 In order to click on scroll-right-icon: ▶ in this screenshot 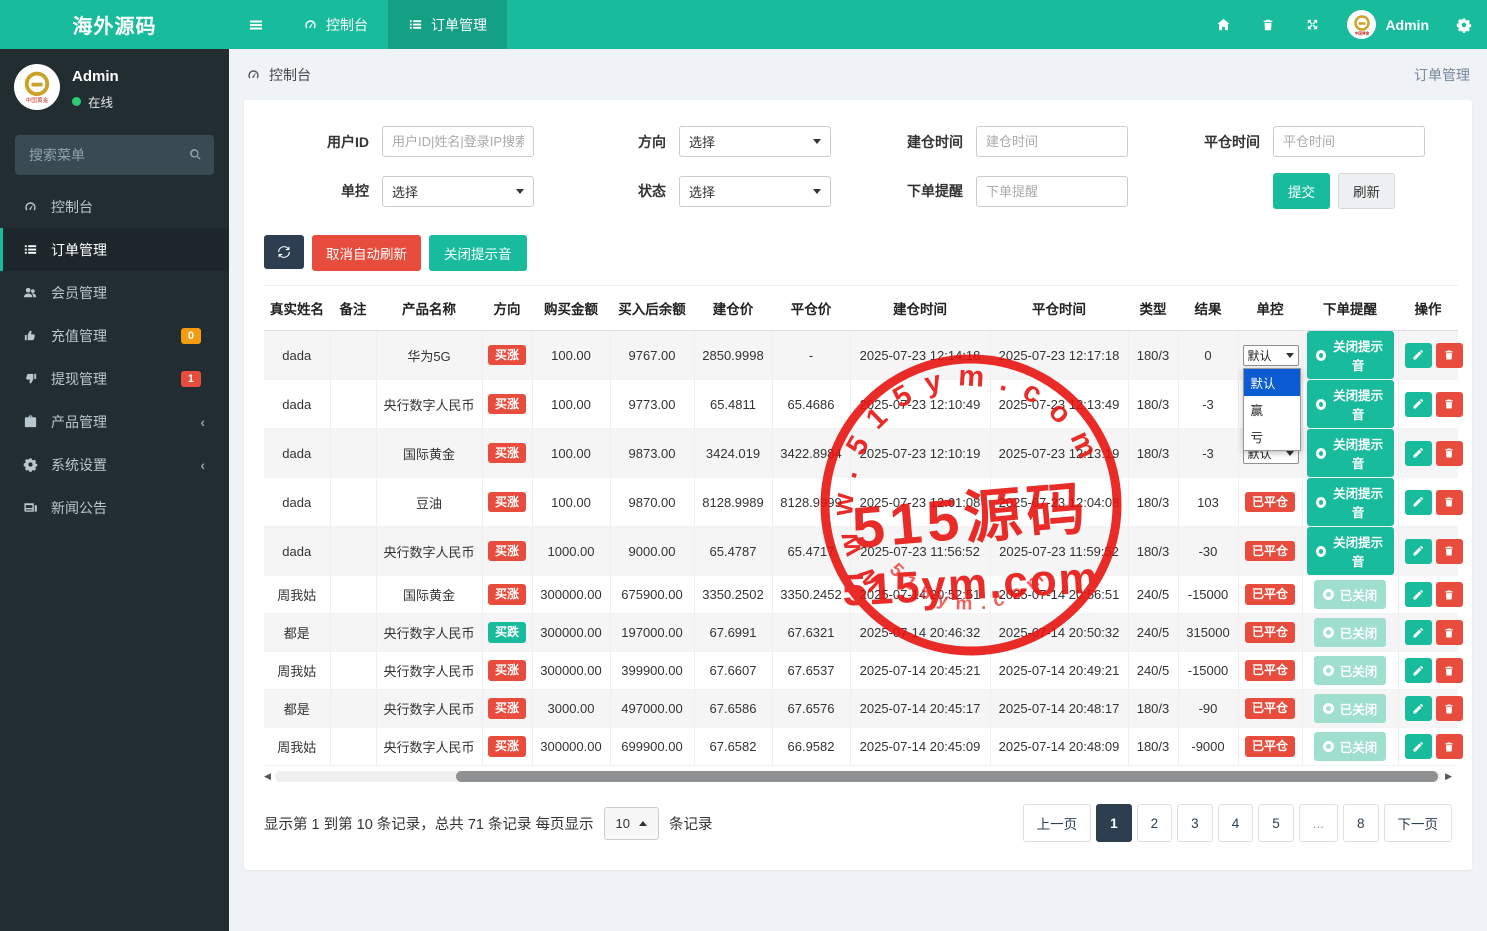, I will do `click(1448, 776)`.